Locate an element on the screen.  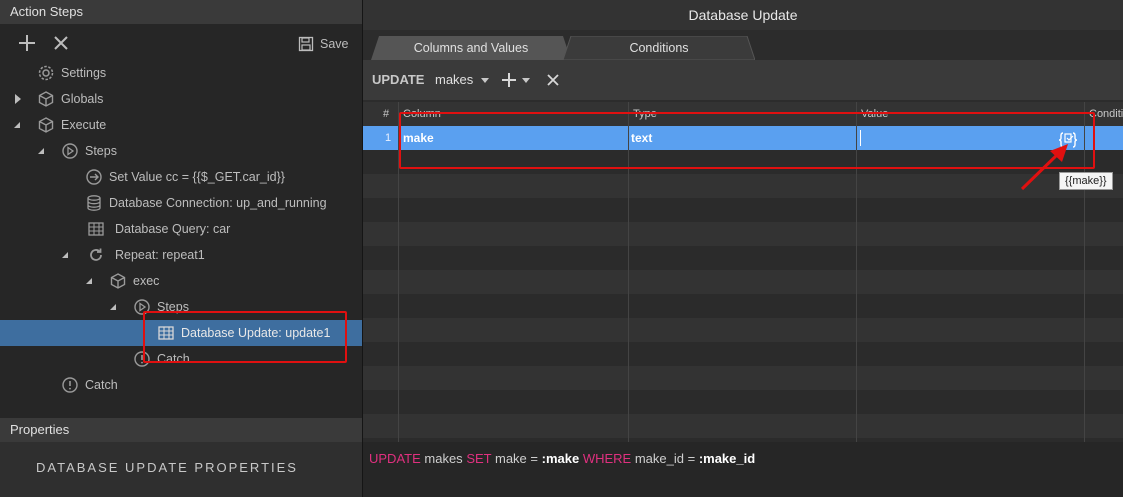
play-circle-icon is located at coordinates (70, 151).